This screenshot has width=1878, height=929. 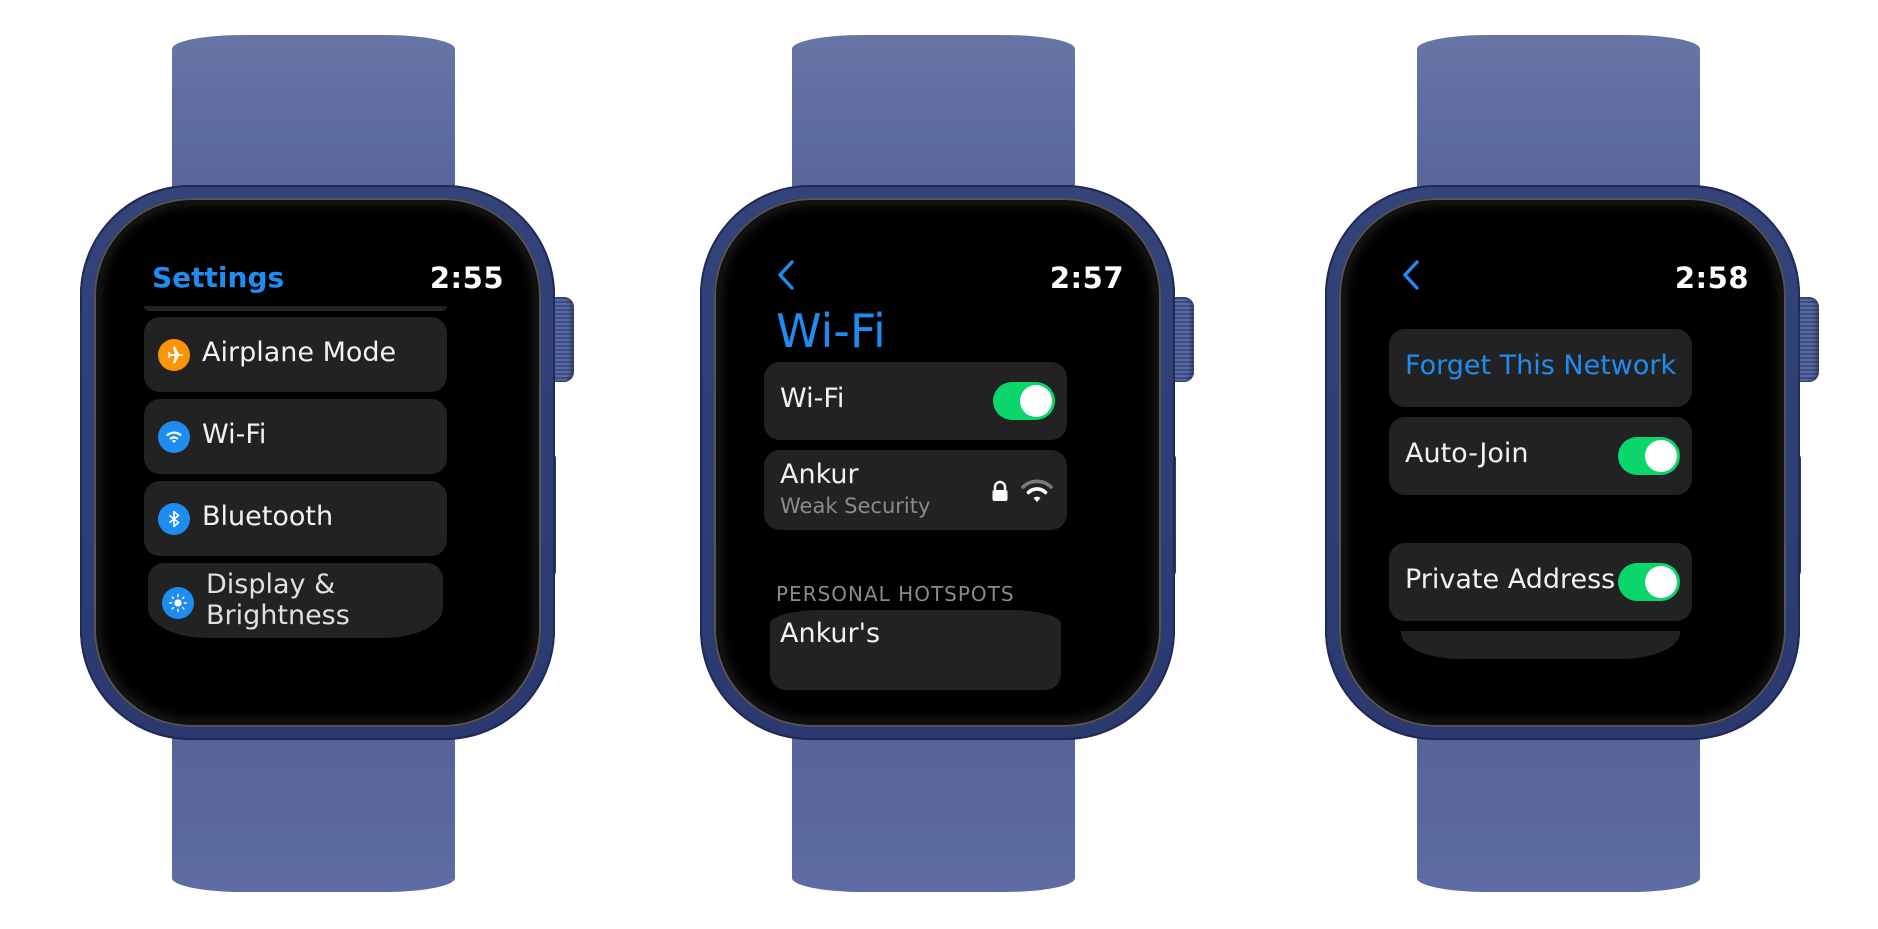 I want to click on wifi-toggle-label: Wi-Fi, so click(x=812, y=398).